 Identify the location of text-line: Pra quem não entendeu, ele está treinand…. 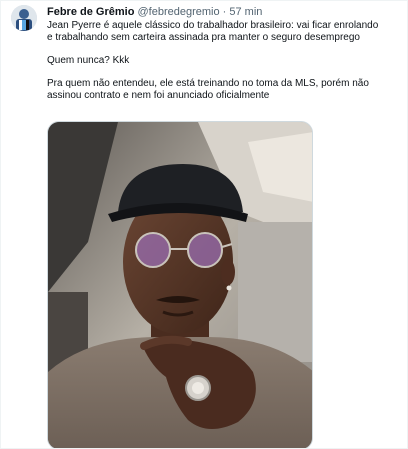
(208, 83).